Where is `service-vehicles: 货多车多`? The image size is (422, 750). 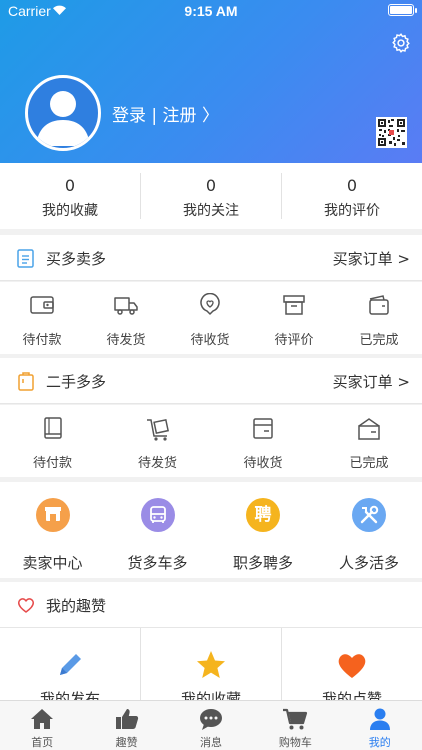 service-vehicles: 货多车多 is located at coordinates (157, 530).